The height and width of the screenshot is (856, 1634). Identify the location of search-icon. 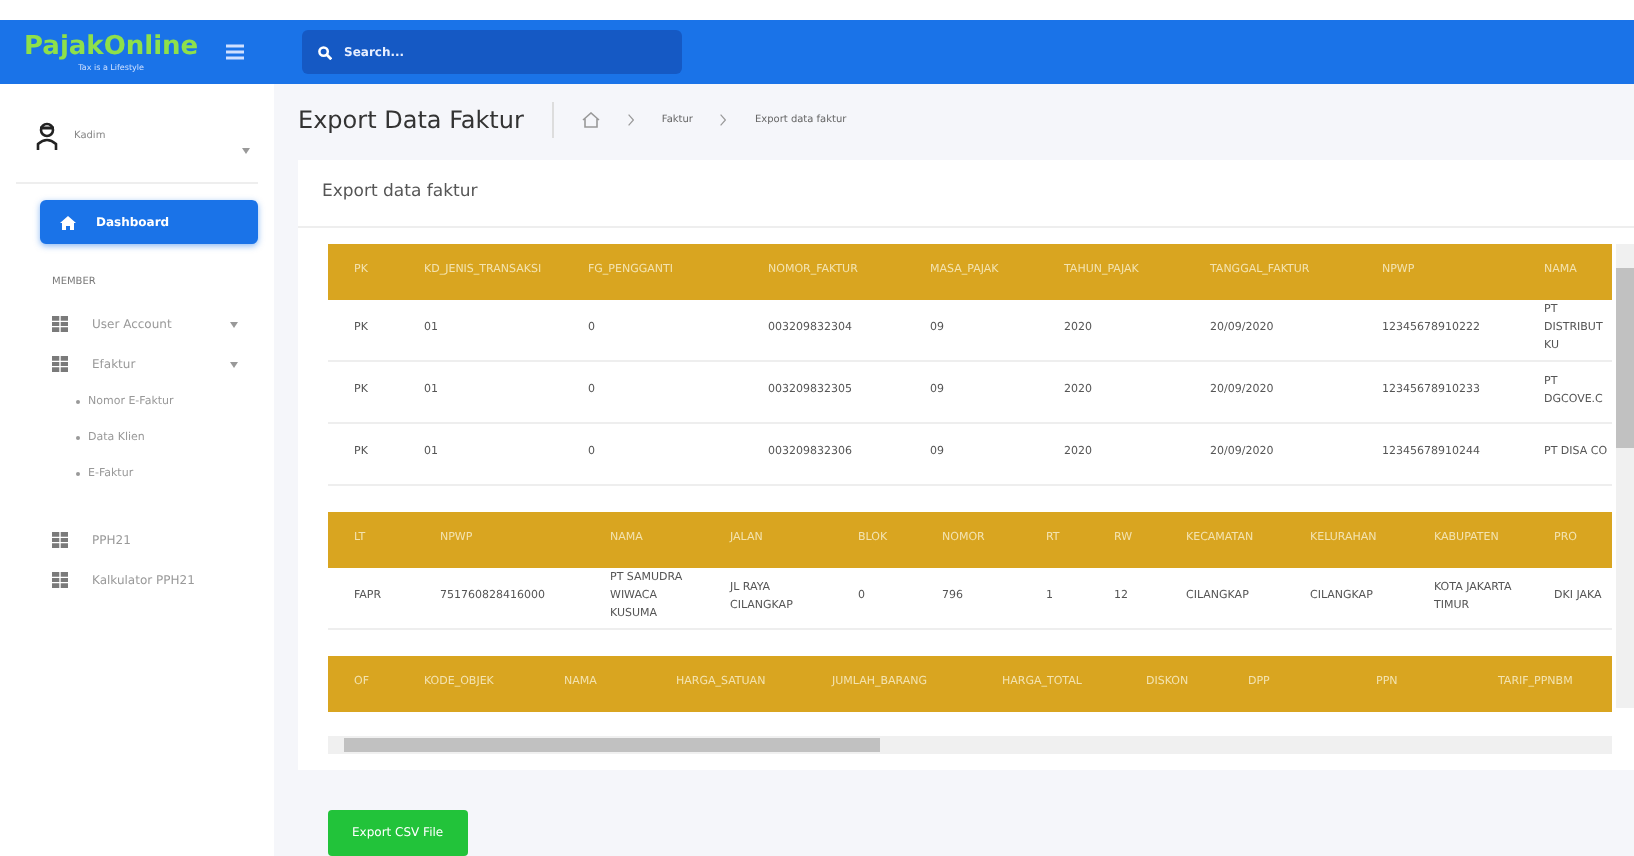
(325, 52).